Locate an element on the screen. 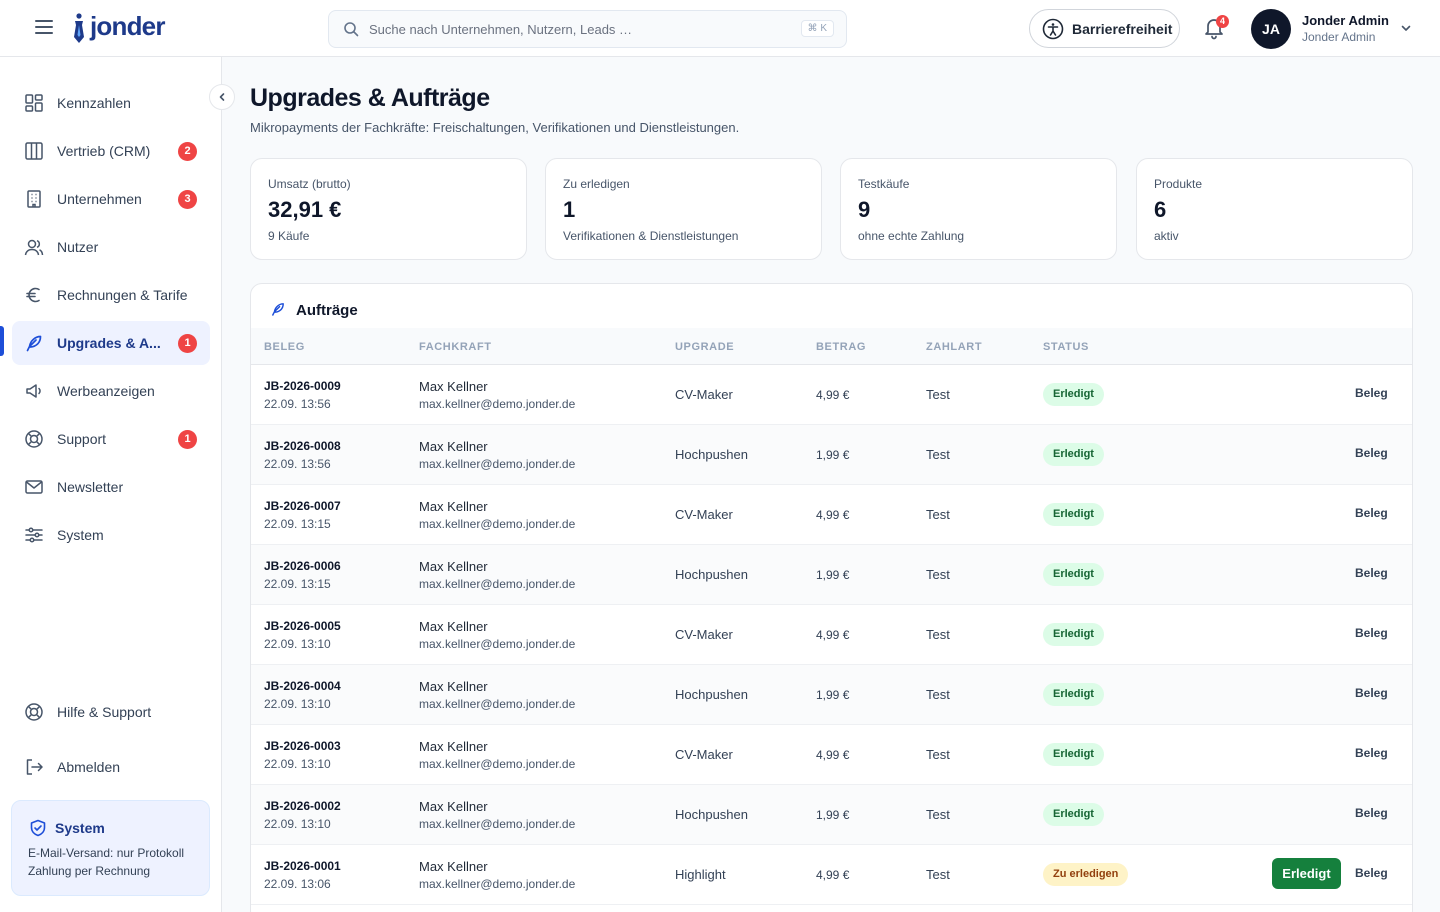 This screenshot has width=1440, height=912. column-header-upgrade: UPGRADE is located at coordinates (704, 347).